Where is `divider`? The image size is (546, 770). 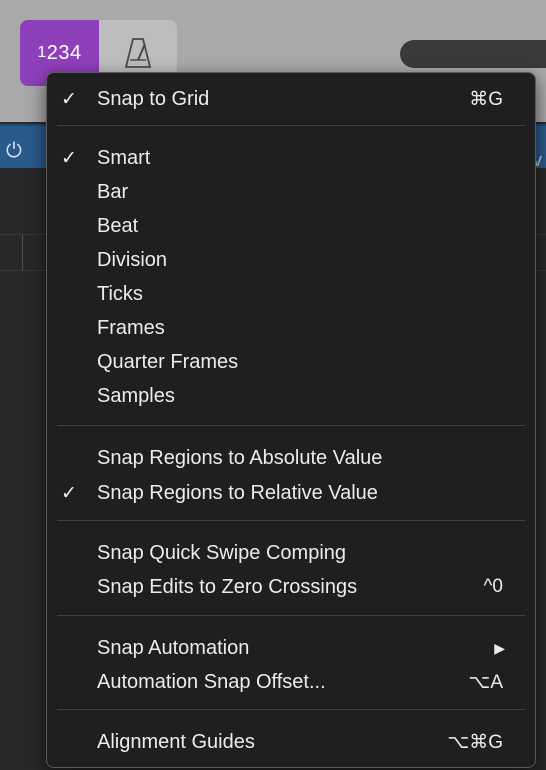
divider is located at coordinates (22, 252).